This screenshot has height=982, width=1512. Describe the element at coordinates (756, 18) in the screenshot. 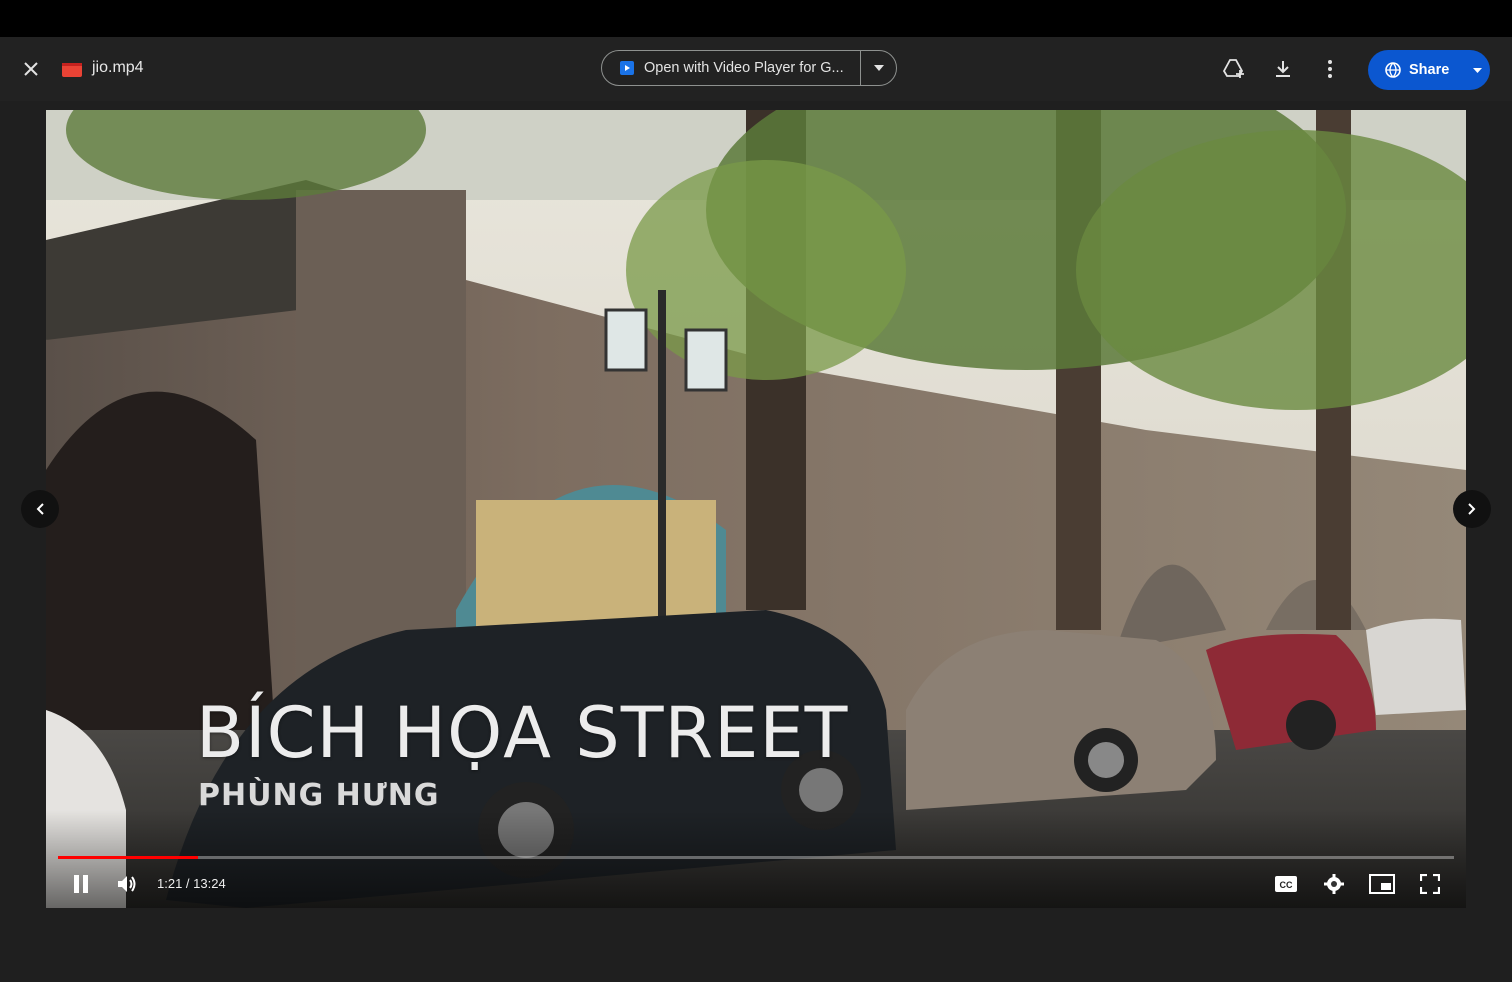

I see `top-black-strip` at that location.